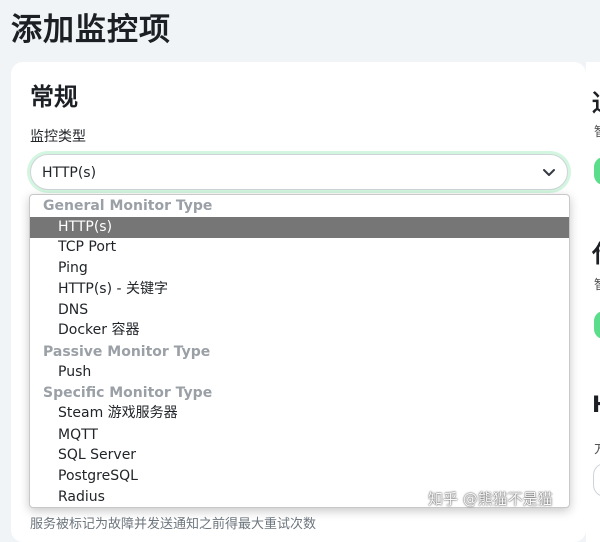 This screenshot has width=600, height=542. I want to click on option-mqtt: MQTT, so click(299, 435).